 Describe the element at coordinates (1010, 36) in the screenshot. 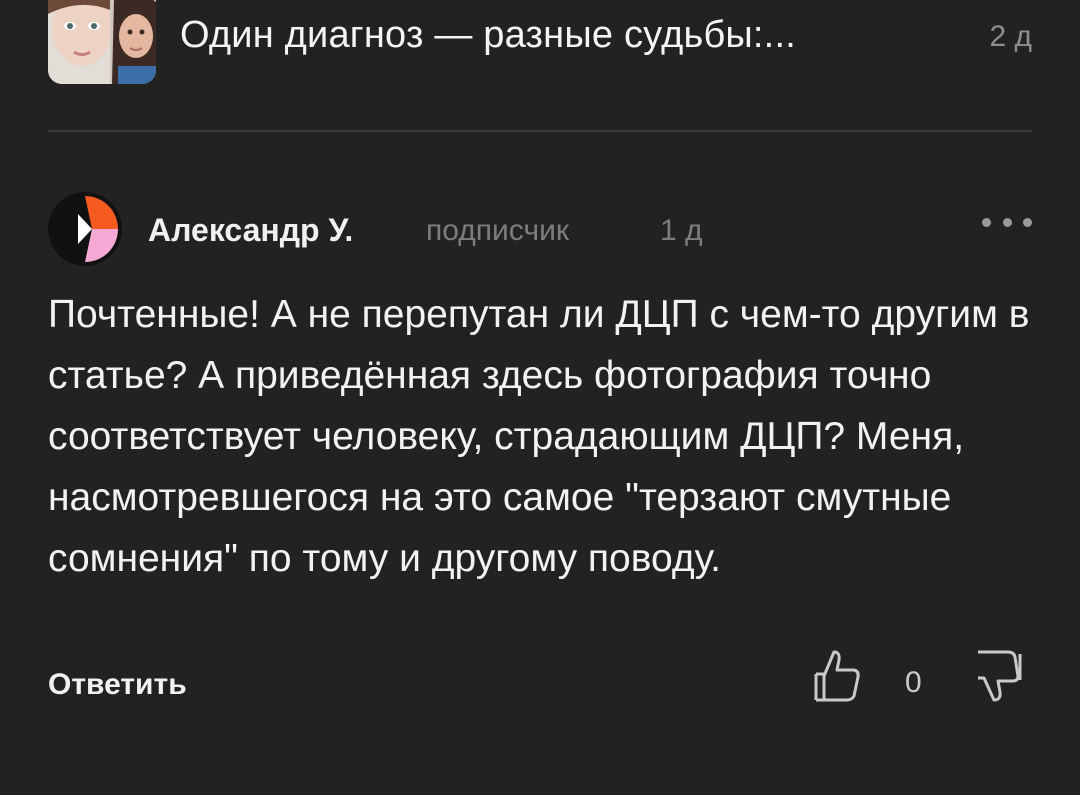

I see `article-time: 2 д` at that location.